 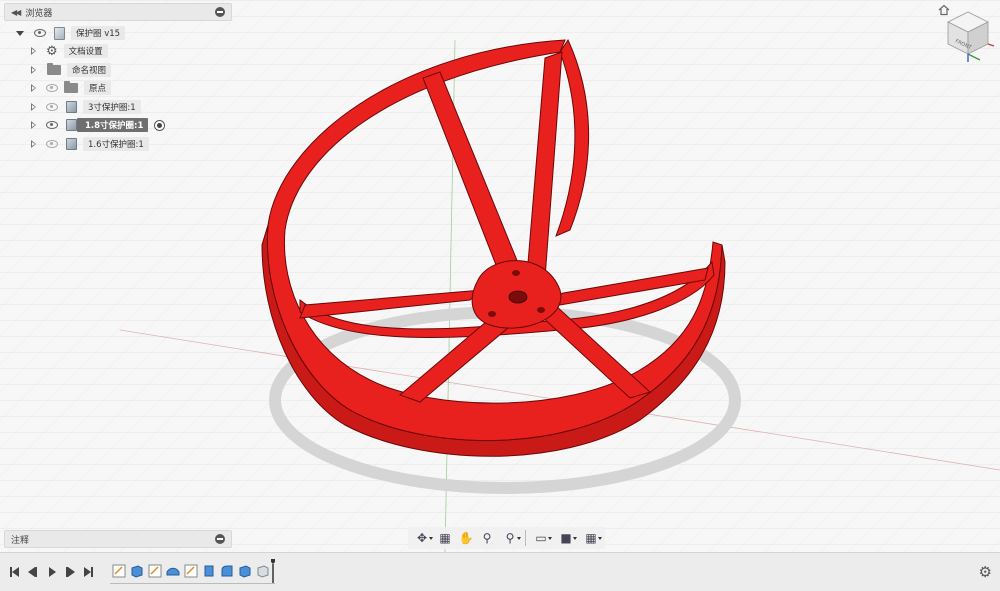 I want to click on tree-item-label: 文档设置, so click(x=85, y=51).